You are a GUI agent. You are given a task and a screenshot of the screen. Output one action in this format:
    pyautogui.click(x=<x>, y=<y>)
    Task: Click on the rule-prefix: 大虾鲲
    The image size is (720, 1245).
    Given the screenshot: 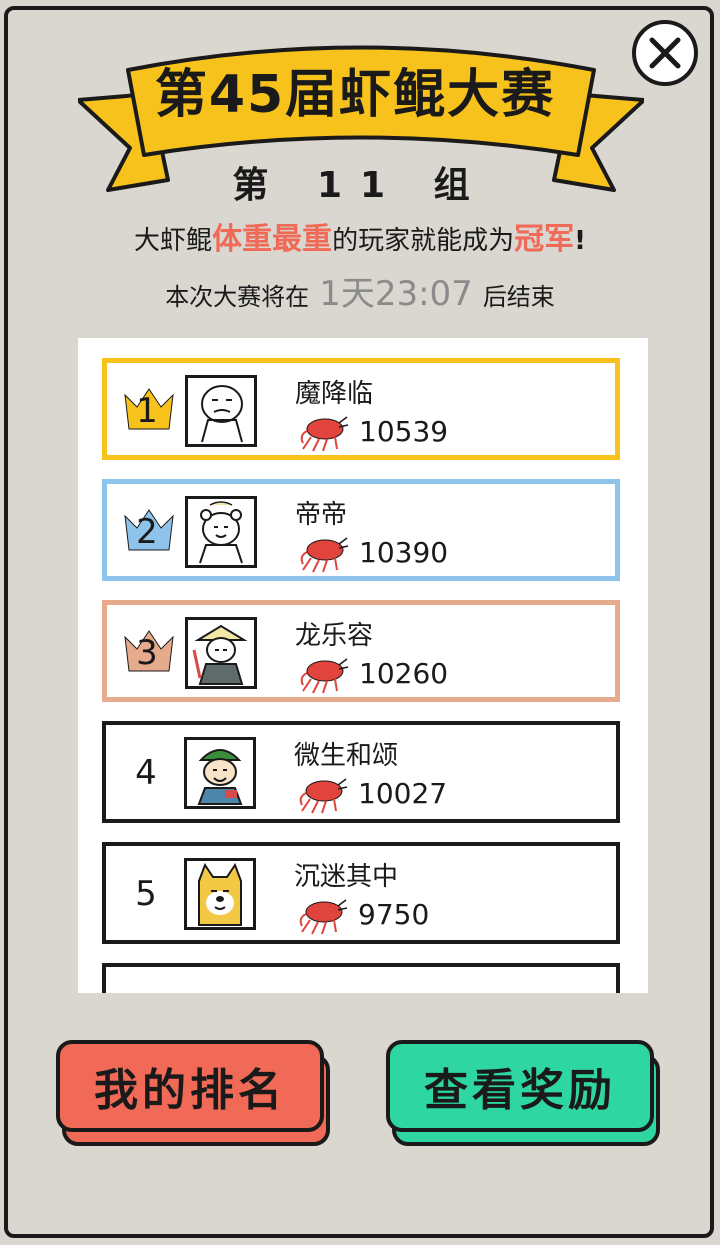 What is the action you would take?
    pyautogui.click(x=173, y=241)
    